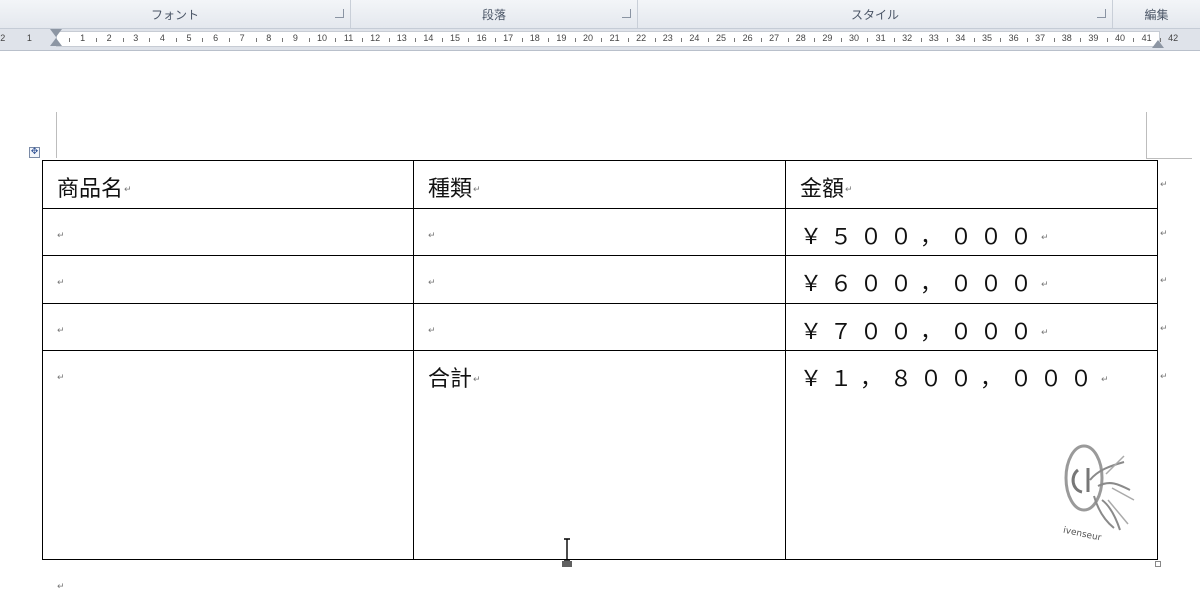  I want to click on ruler-number: 38, so click(1066, 38).